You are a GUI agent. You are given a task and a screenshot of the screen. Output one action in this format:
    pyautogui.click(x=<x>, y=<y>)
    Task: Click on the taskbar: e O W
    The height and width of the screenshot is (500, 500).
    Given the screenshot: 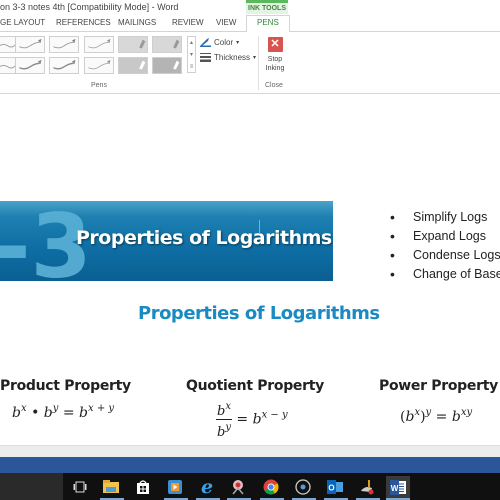 What is the action you would take?
    pyautogui.click(x=250, y=486)
    